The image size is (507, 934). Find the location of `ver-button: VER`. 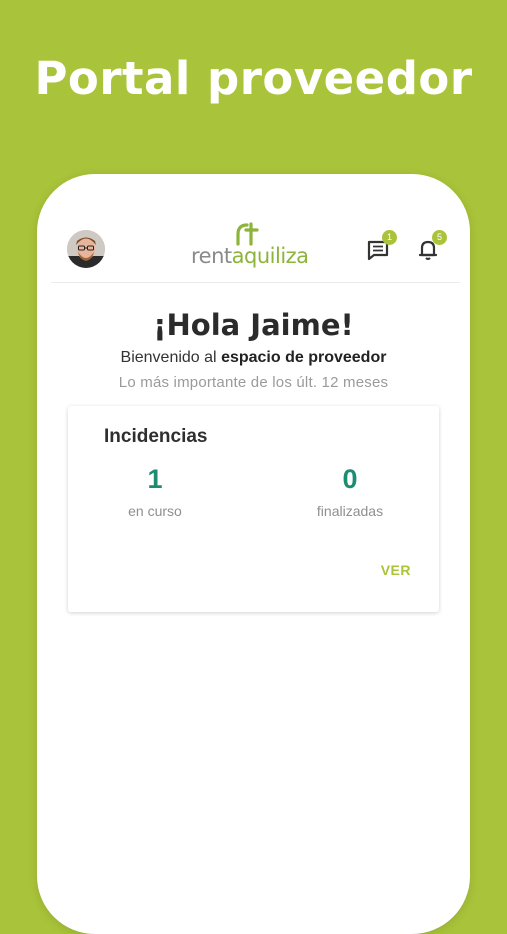

ver-button: VER is located at coordinates (396, 570).